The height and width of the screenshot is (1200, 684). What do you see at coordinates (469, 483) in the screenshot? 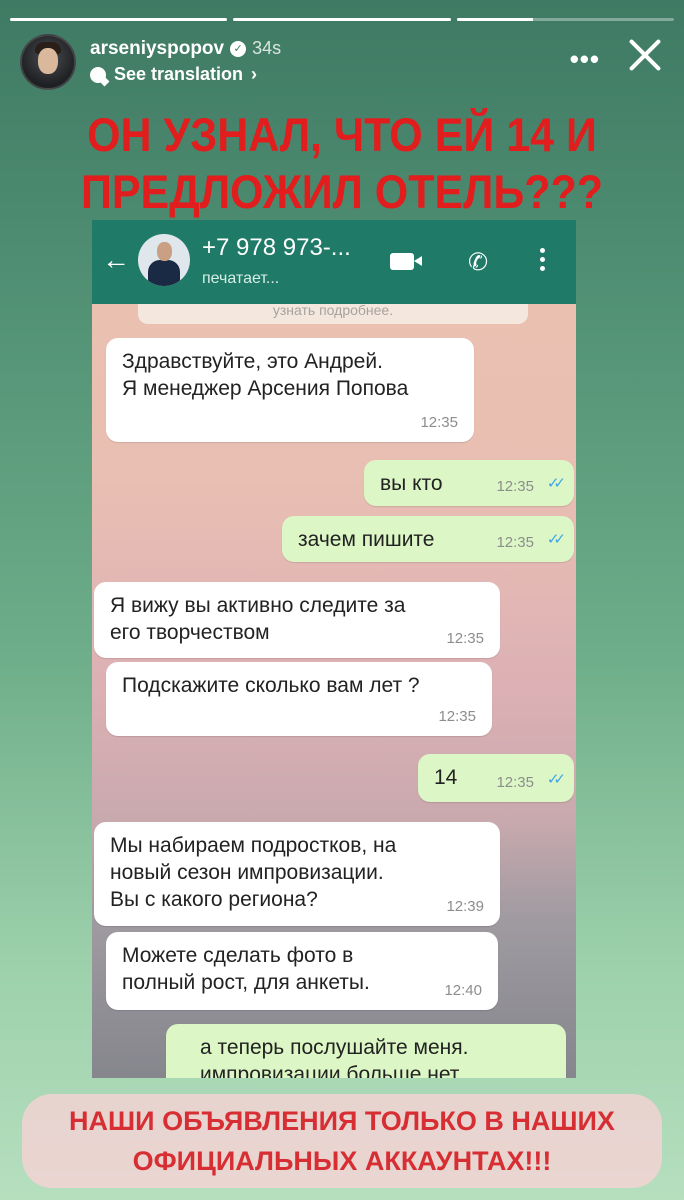
I see `message-bubble: вы кто 12:35 ✓✓` at bounding box center [469, 483].